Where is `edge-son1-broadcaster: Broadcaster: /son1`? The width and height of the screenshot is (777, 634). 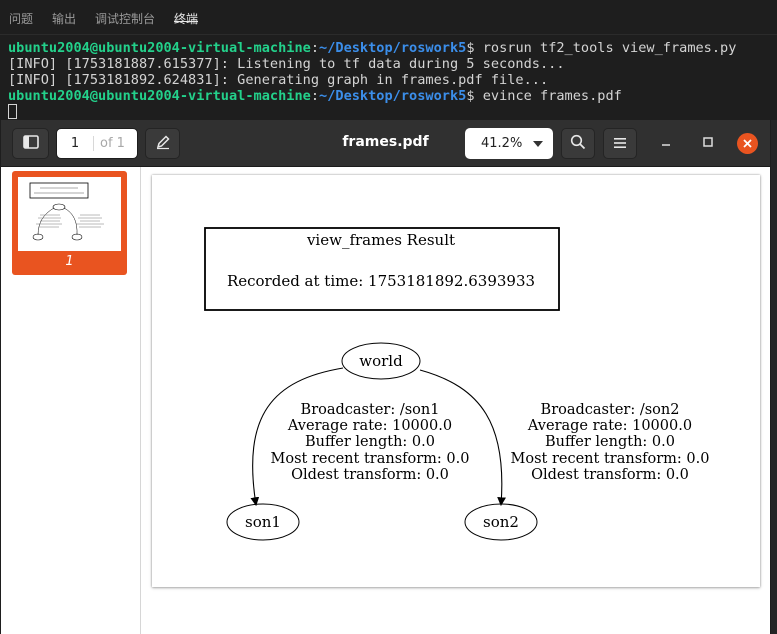
edge-son1-broadcaster: Broadcaster: /son1 is located at coordinates (370, 410).